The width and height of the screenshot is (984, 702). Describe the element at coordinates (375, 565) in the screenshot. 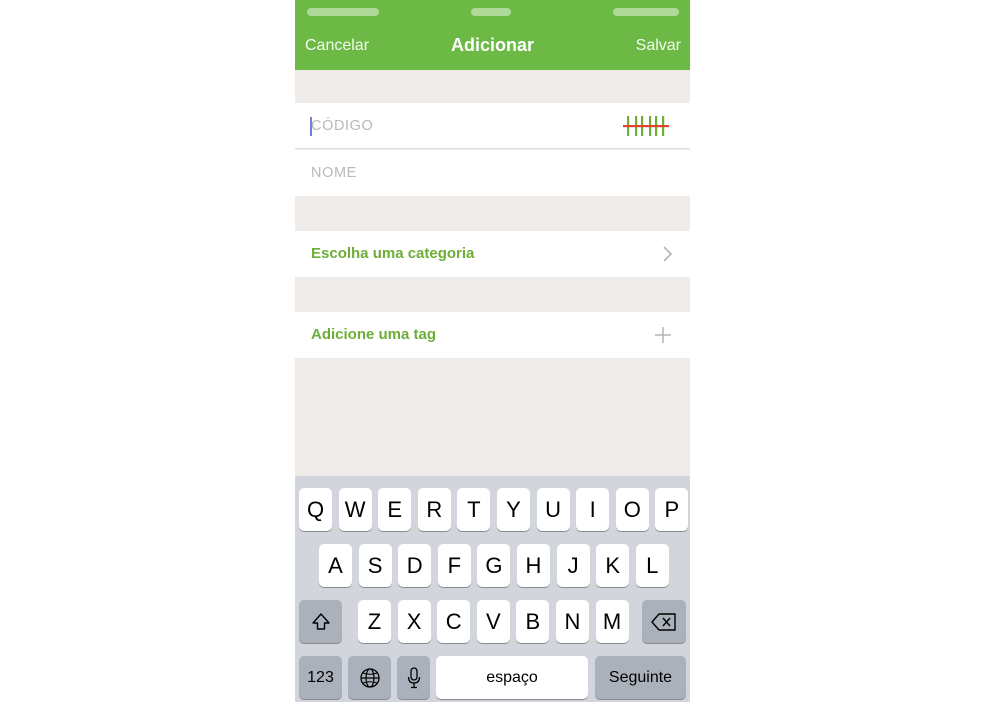

I see `key-s: S` at that location.